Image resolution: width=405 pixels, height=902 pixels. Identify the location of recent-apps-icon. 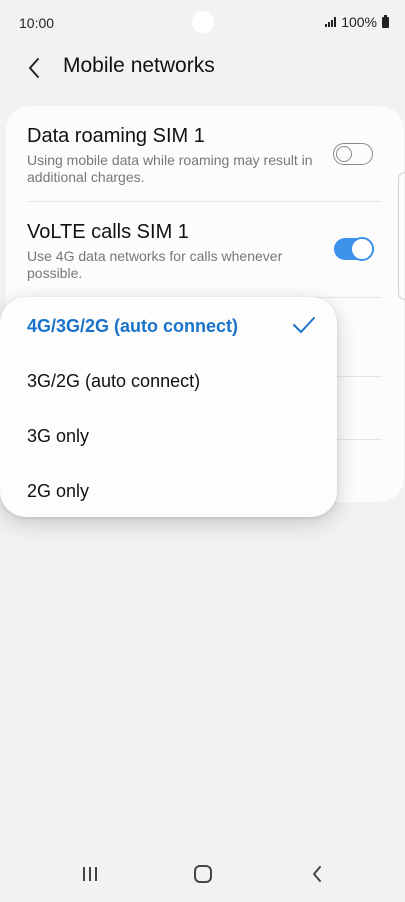
(90, 874).